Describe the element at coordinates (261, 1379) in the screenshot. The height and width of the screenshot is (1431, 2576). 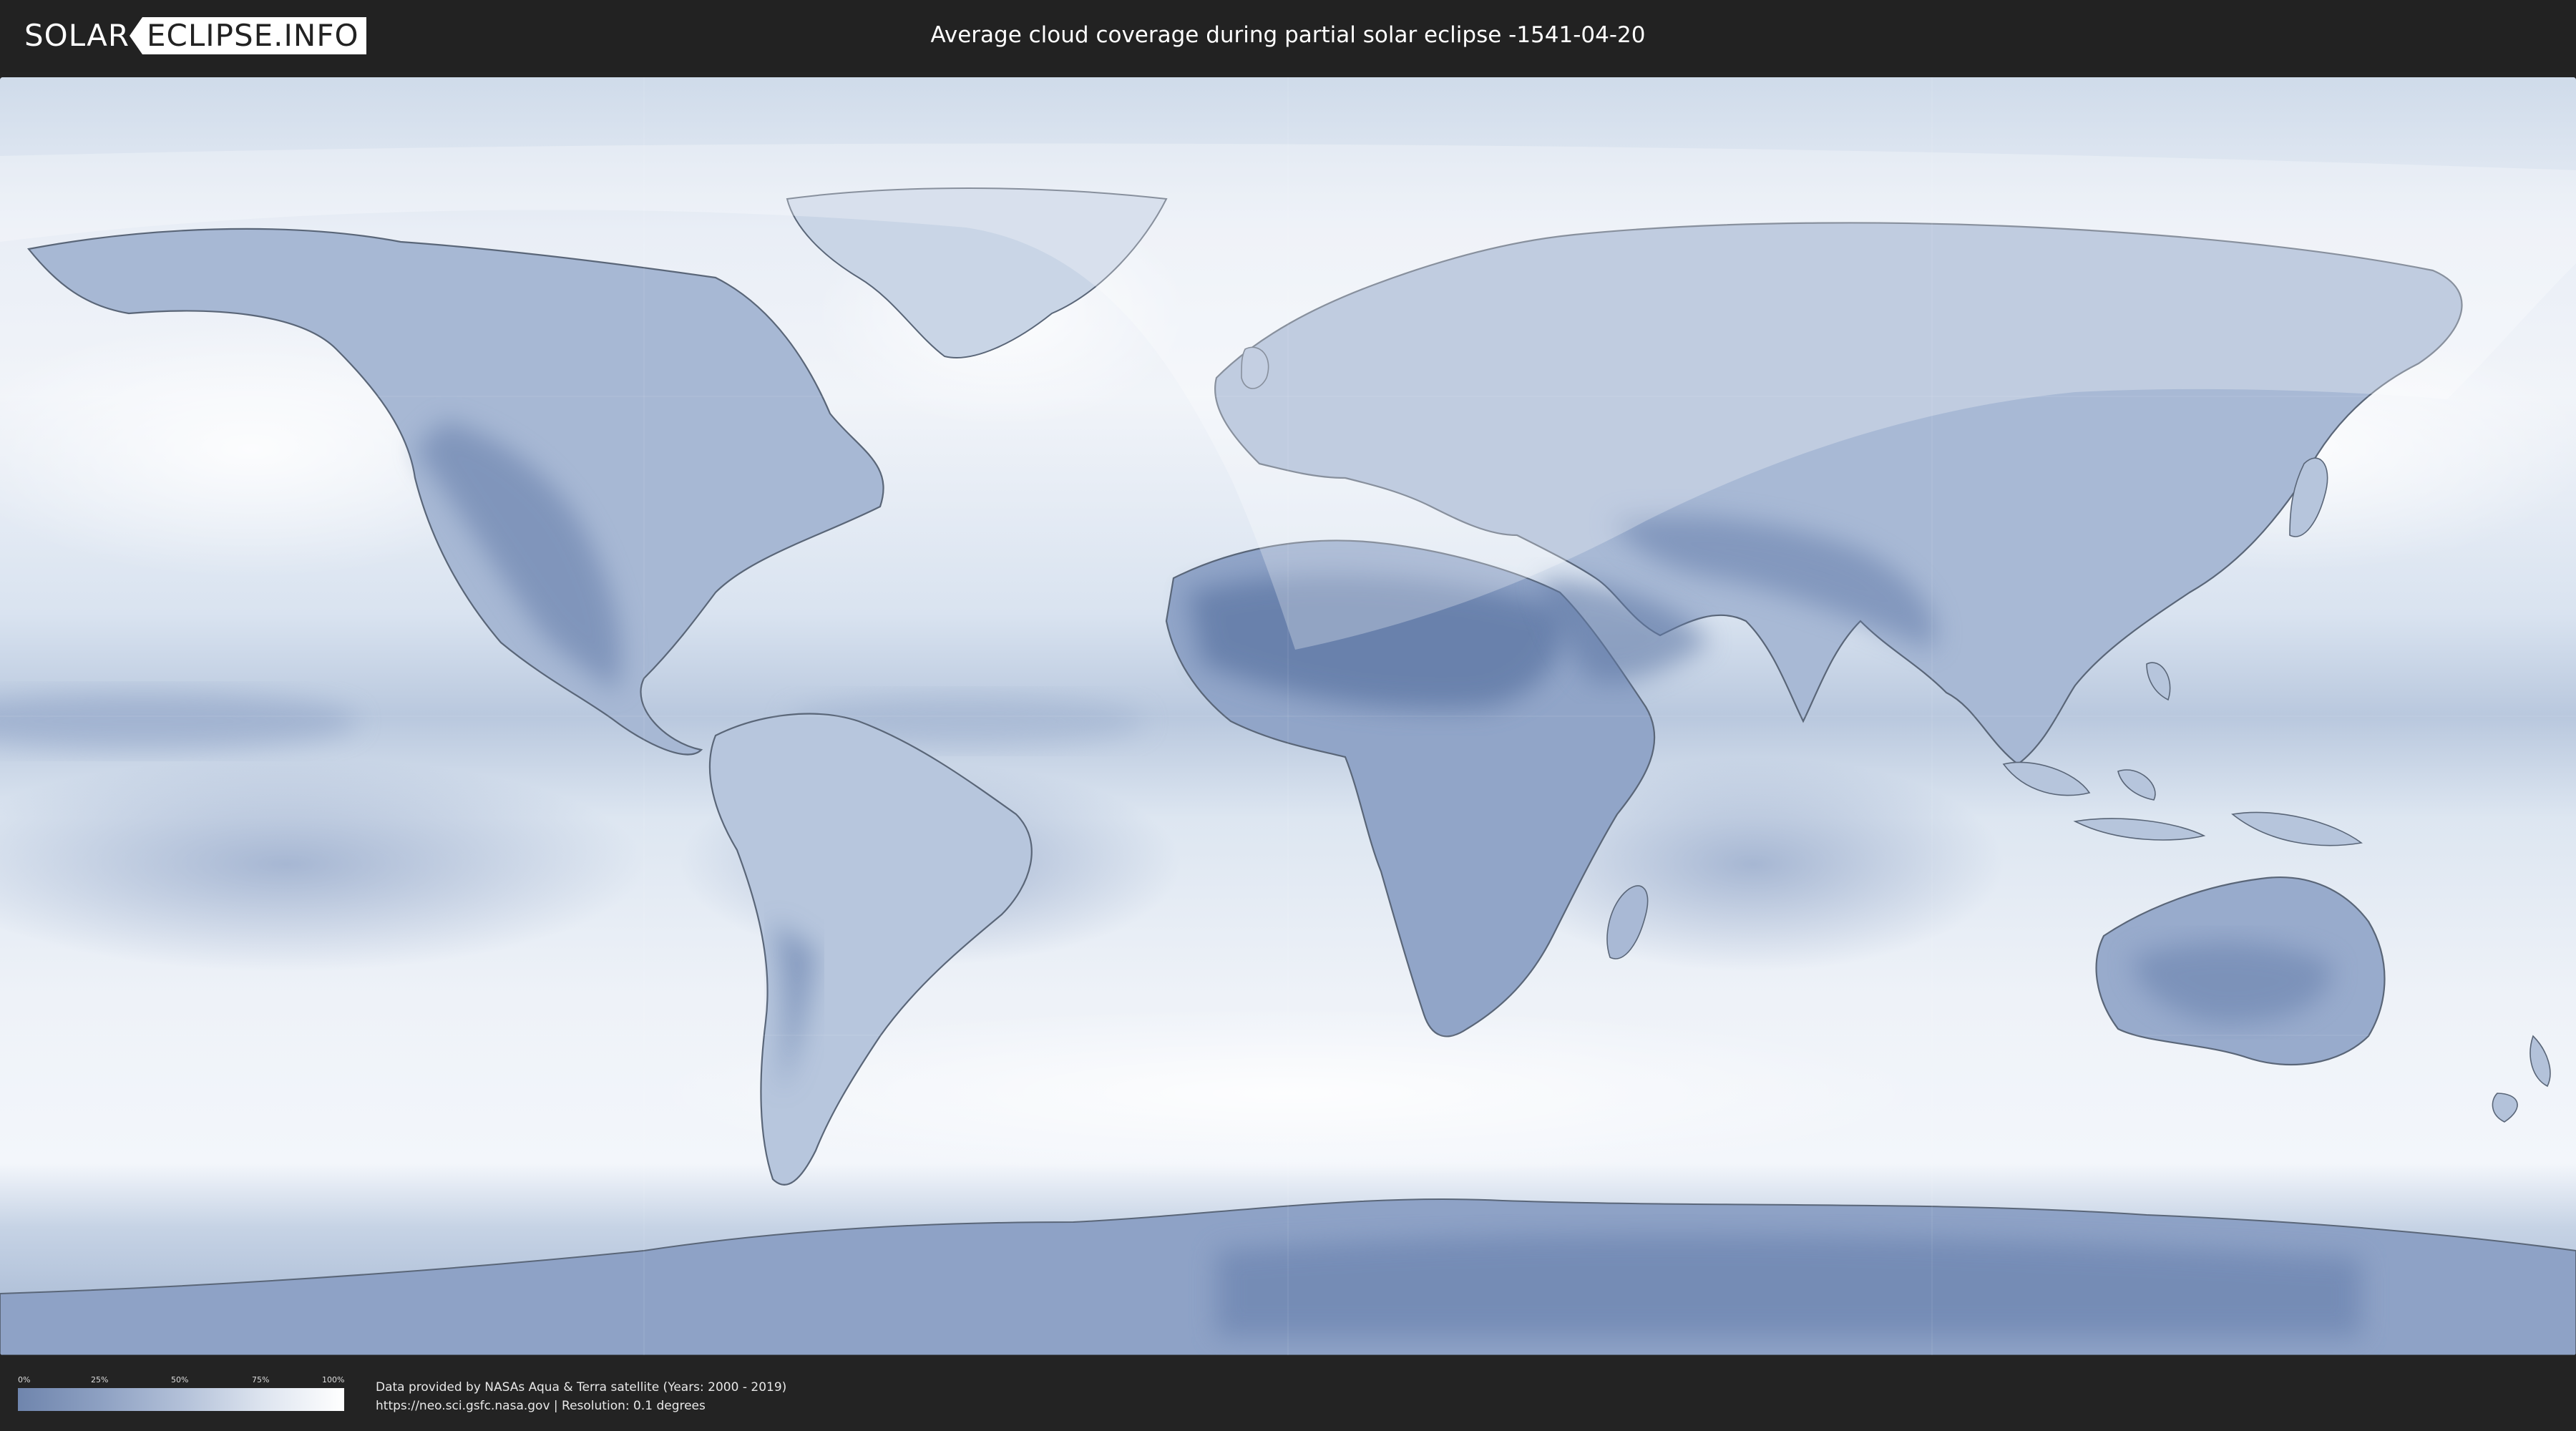
I see `legend-tick-75: 75%` at that location.